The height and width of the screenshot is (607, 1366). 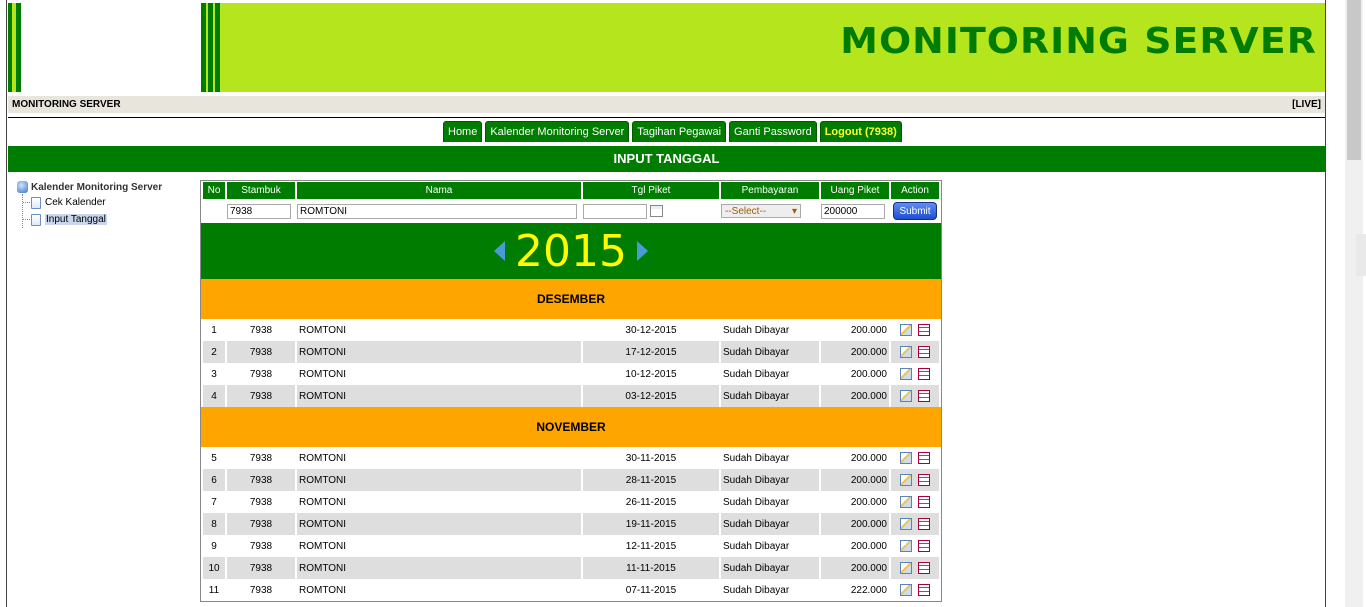 I want to click on next-year-icon, so click(x=642, y=251).